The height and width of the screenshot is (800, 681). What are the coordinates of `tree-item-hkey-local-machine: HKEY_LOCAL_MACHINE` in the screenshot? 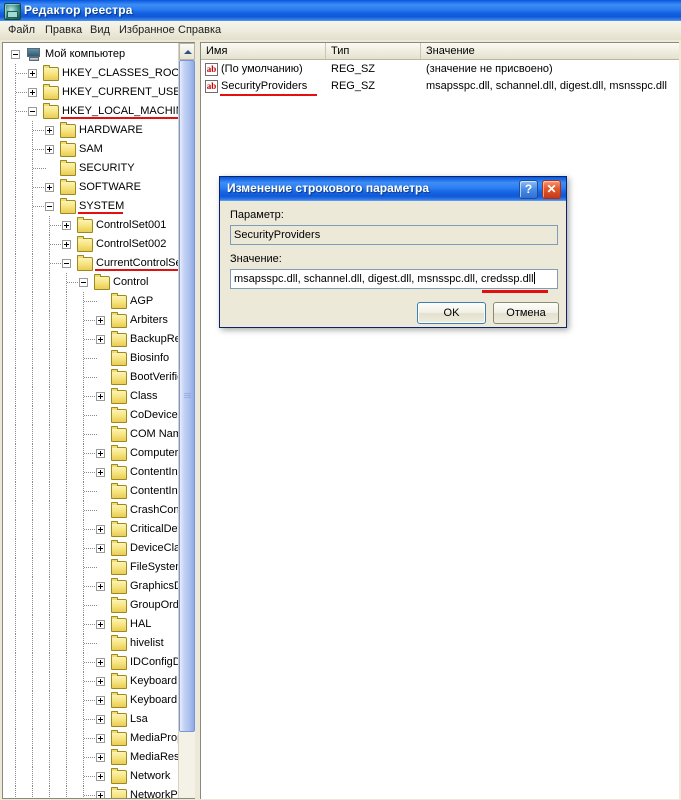 It's located at (90, 111).